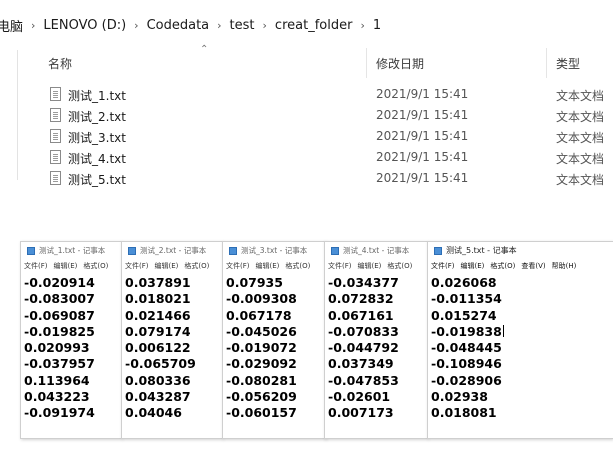 The height and width of the screenshot is (472, 613). What do you see at coordinates (326, 94) in the screenshot?
I see `file-row: 测试_1.txt 2021/9/1 15:41 文本文档` at bounding box center [326, 94].